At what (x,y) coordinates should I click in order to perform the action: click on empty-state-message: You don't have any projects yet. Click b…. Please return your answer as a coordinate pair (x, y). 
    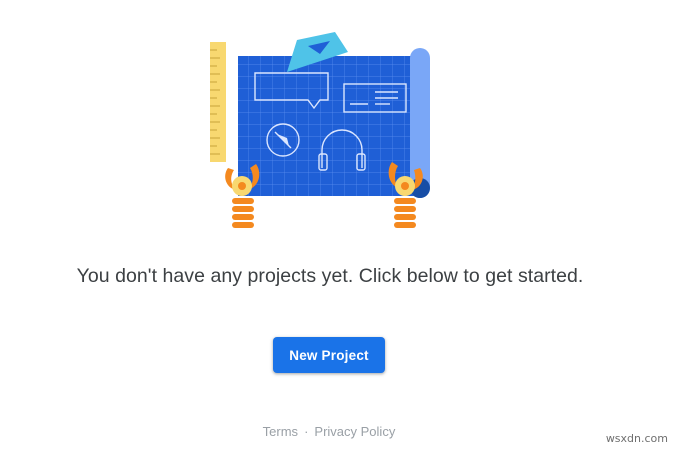
    Looking at the image, I should click on (330, 276).